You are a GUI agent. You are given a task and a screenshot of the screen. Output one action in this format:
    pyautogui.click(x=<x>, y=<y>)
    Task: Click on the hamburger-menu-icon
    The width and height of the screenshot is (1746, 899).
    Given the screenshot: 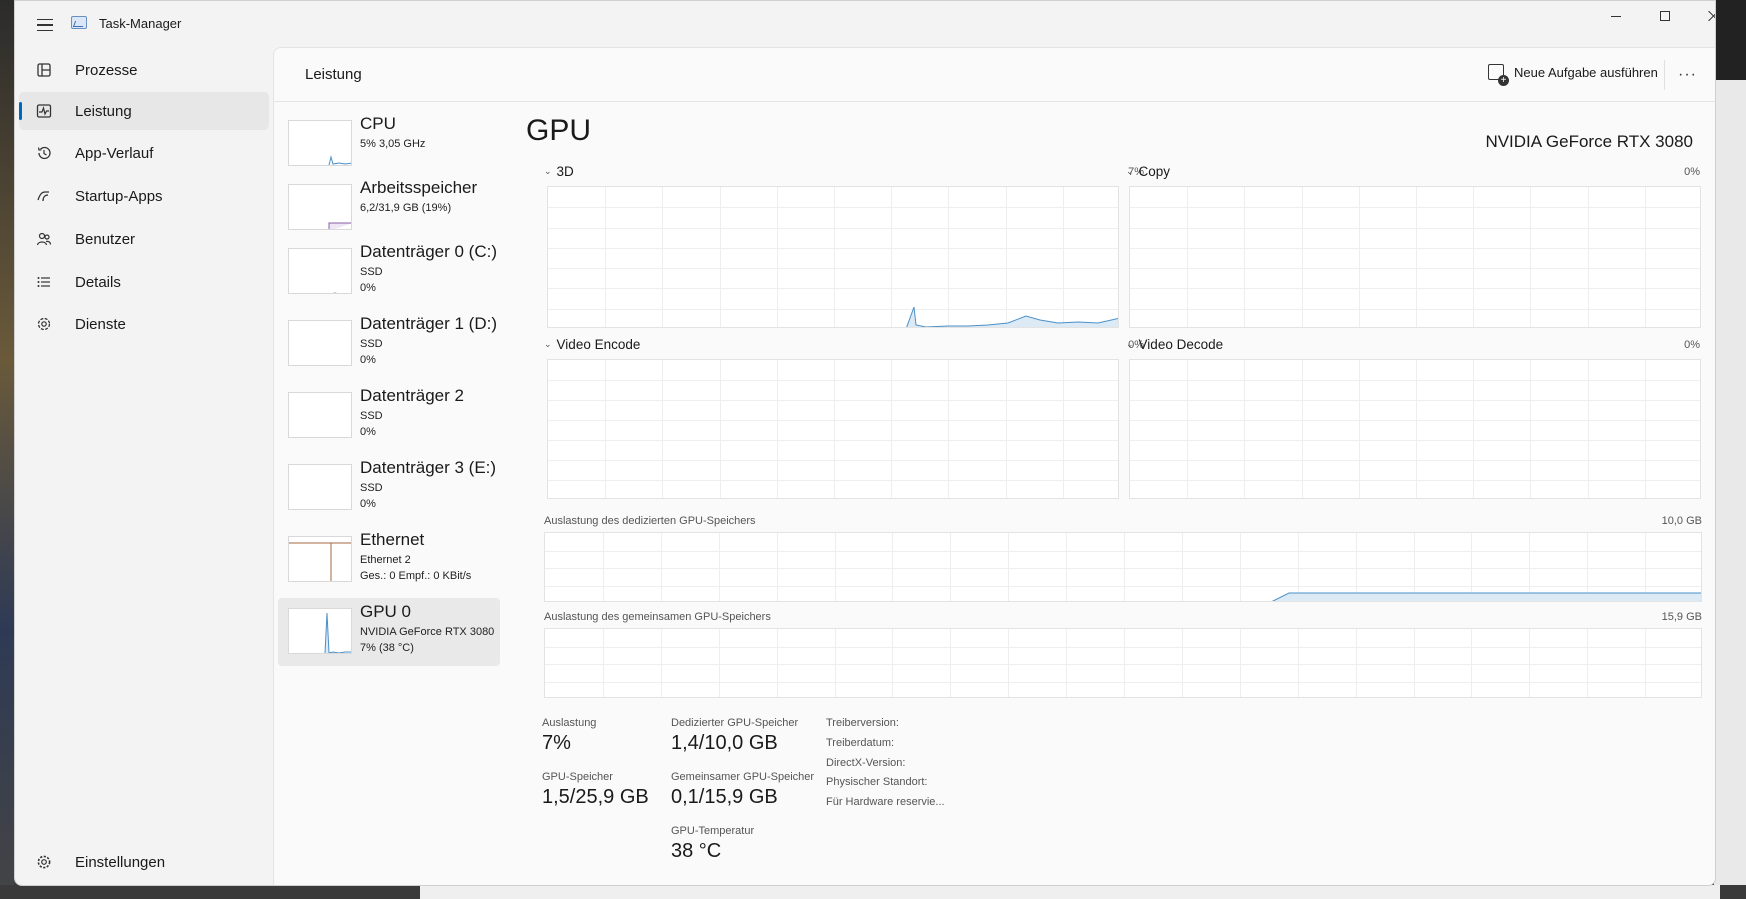 What is the action you would take?
    pyautogui.click(x=45, y=25)
    